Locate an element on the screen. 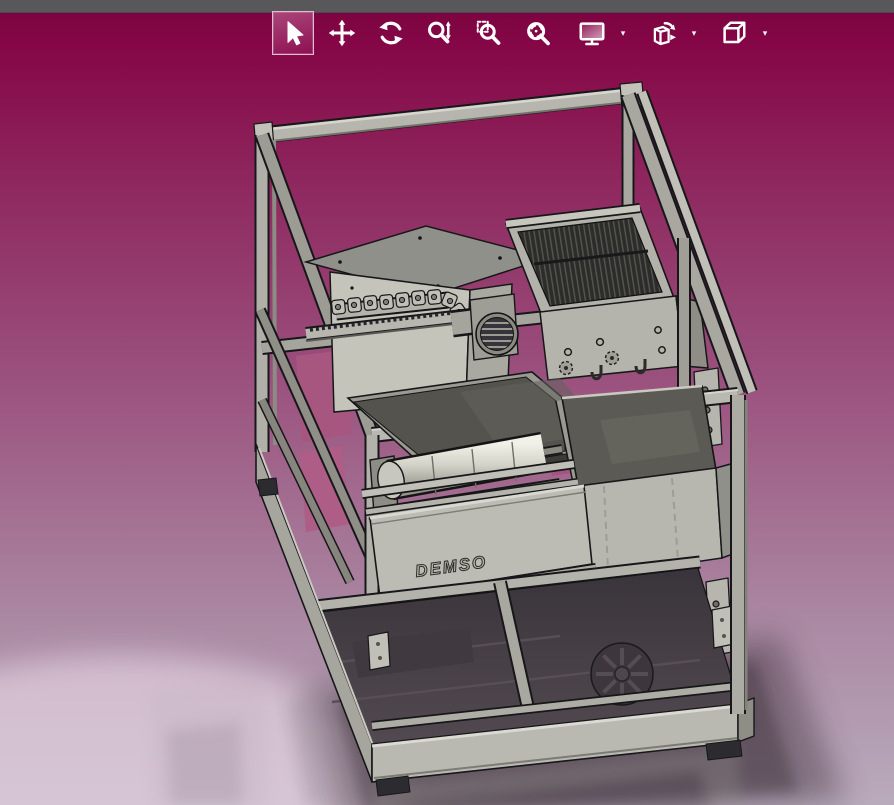 The width and height of the screenshot is (894, 805). display-style-icon is located at coordinates (734, 32).